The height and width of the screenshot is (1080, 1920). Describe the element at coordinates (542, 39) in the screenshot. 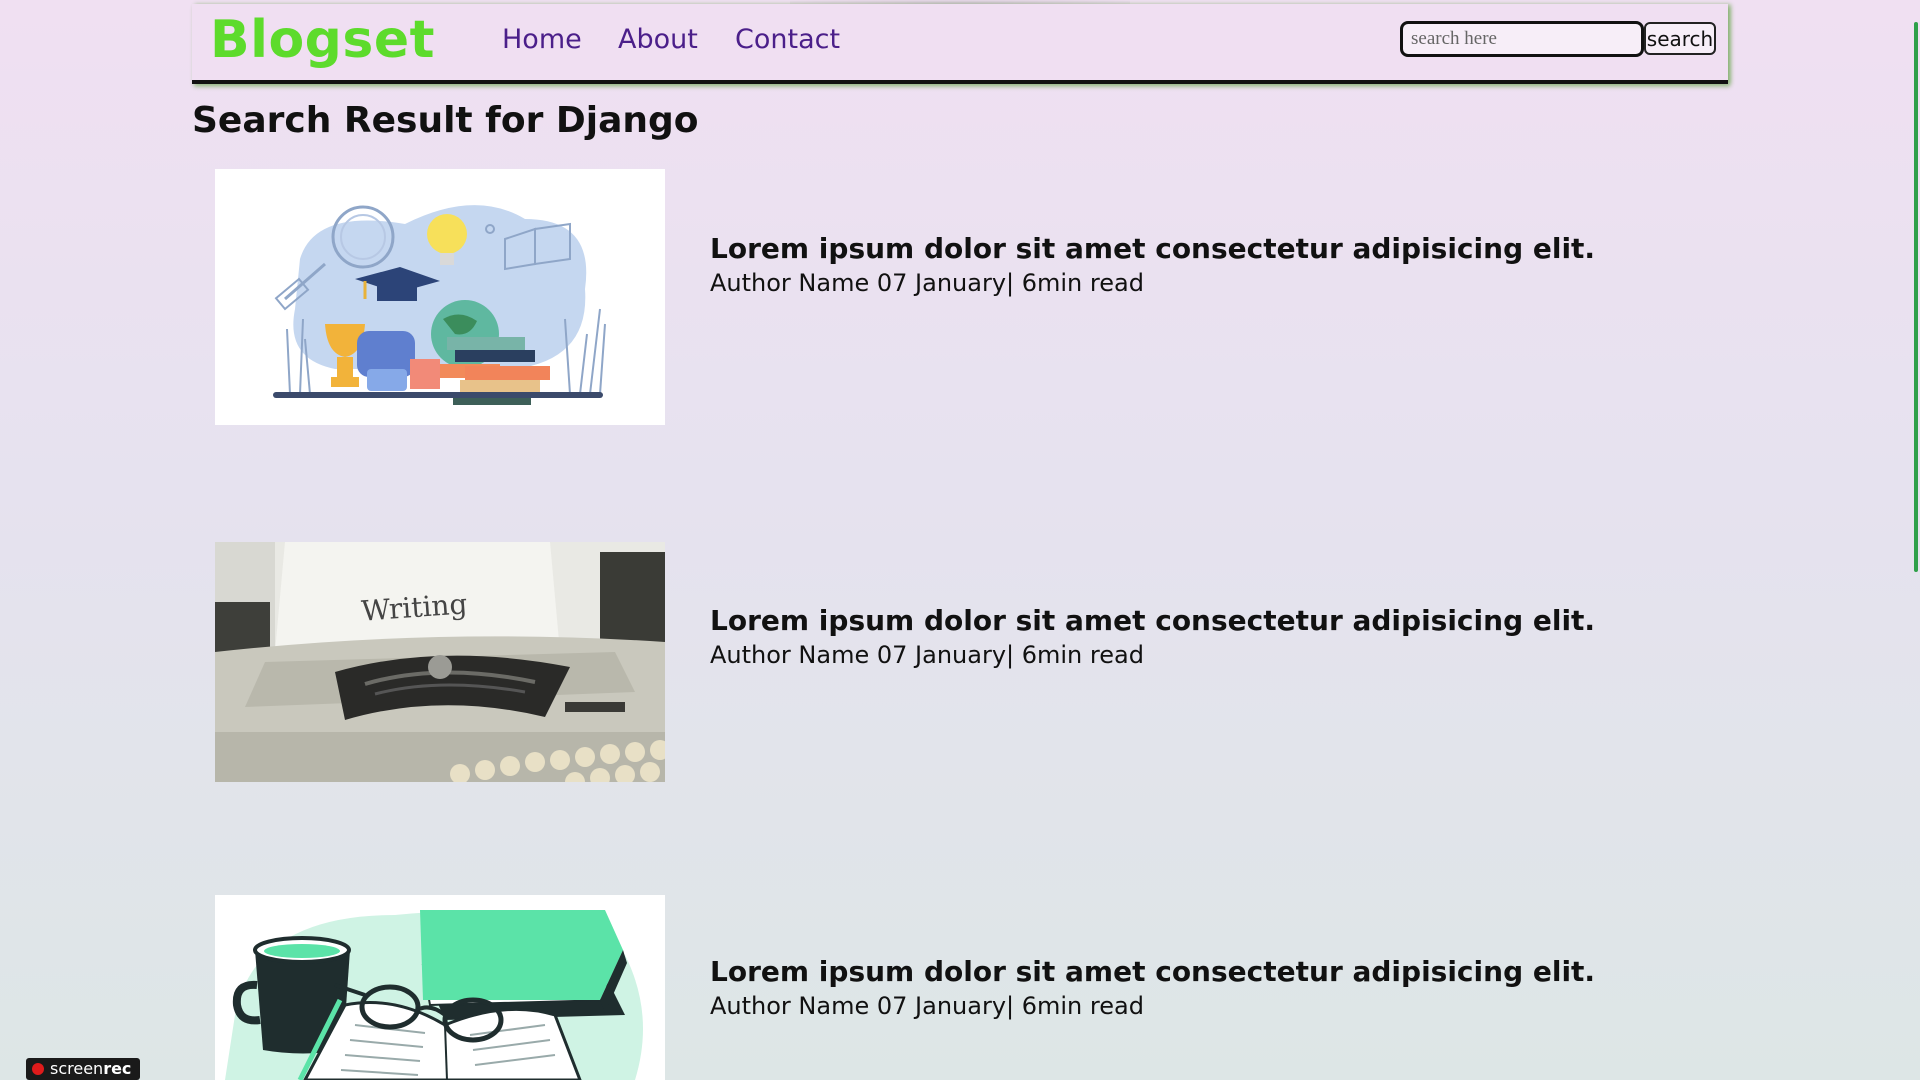

I see `nav-home-link: Home` at that location.